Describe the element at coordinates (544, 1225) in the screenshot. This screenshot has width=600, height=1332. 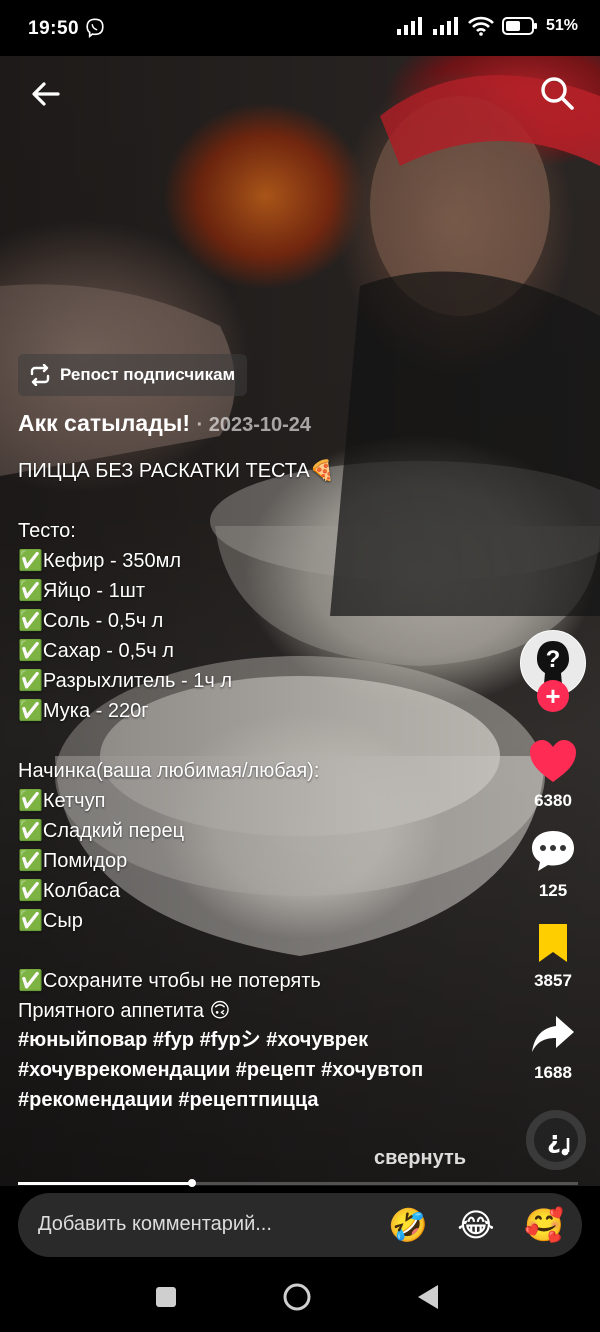
I see `emoji-hearts: 🥰` at that location.